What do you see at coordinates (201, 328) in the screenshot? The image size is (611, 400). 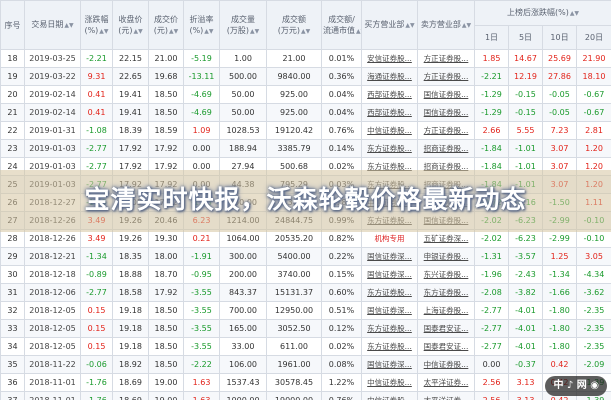 I see `cell-discount: -3.55` at bounding box center [201, 328].